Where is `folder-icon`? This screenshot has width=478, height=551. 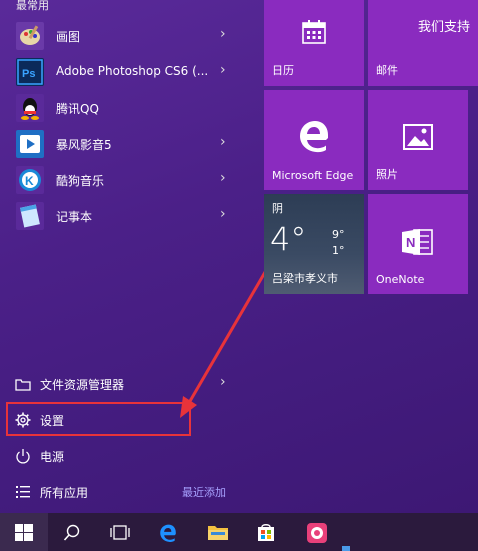 folder-icon is located at coordinates (218, 533).